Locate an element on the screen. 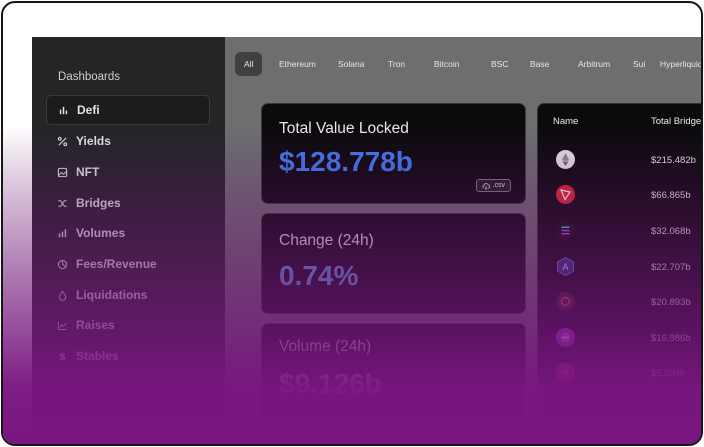 This screenshot has height=447, width=704. solana-icon is located at coordinates (565, 230).